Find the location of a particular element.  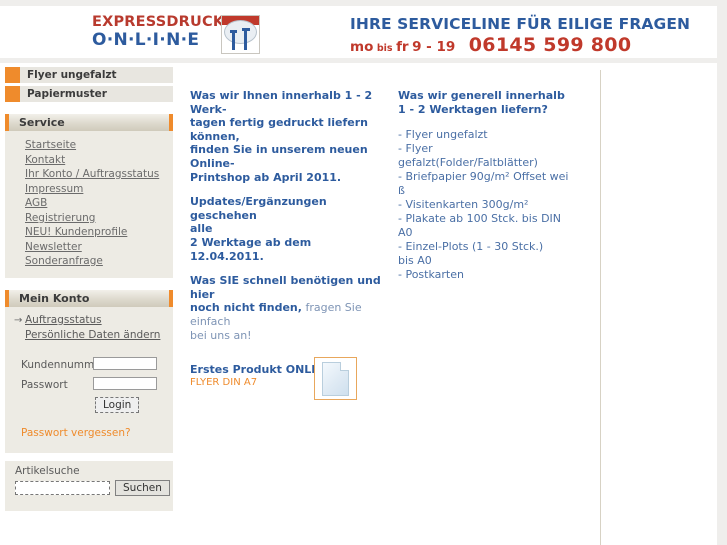

list-item: bis A0 is located at coordinates (415, 260).